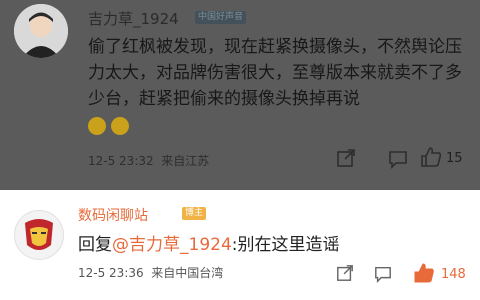 The image size is (480, 300). I want to click on blogger-badge: 博主, so click(194, 213).